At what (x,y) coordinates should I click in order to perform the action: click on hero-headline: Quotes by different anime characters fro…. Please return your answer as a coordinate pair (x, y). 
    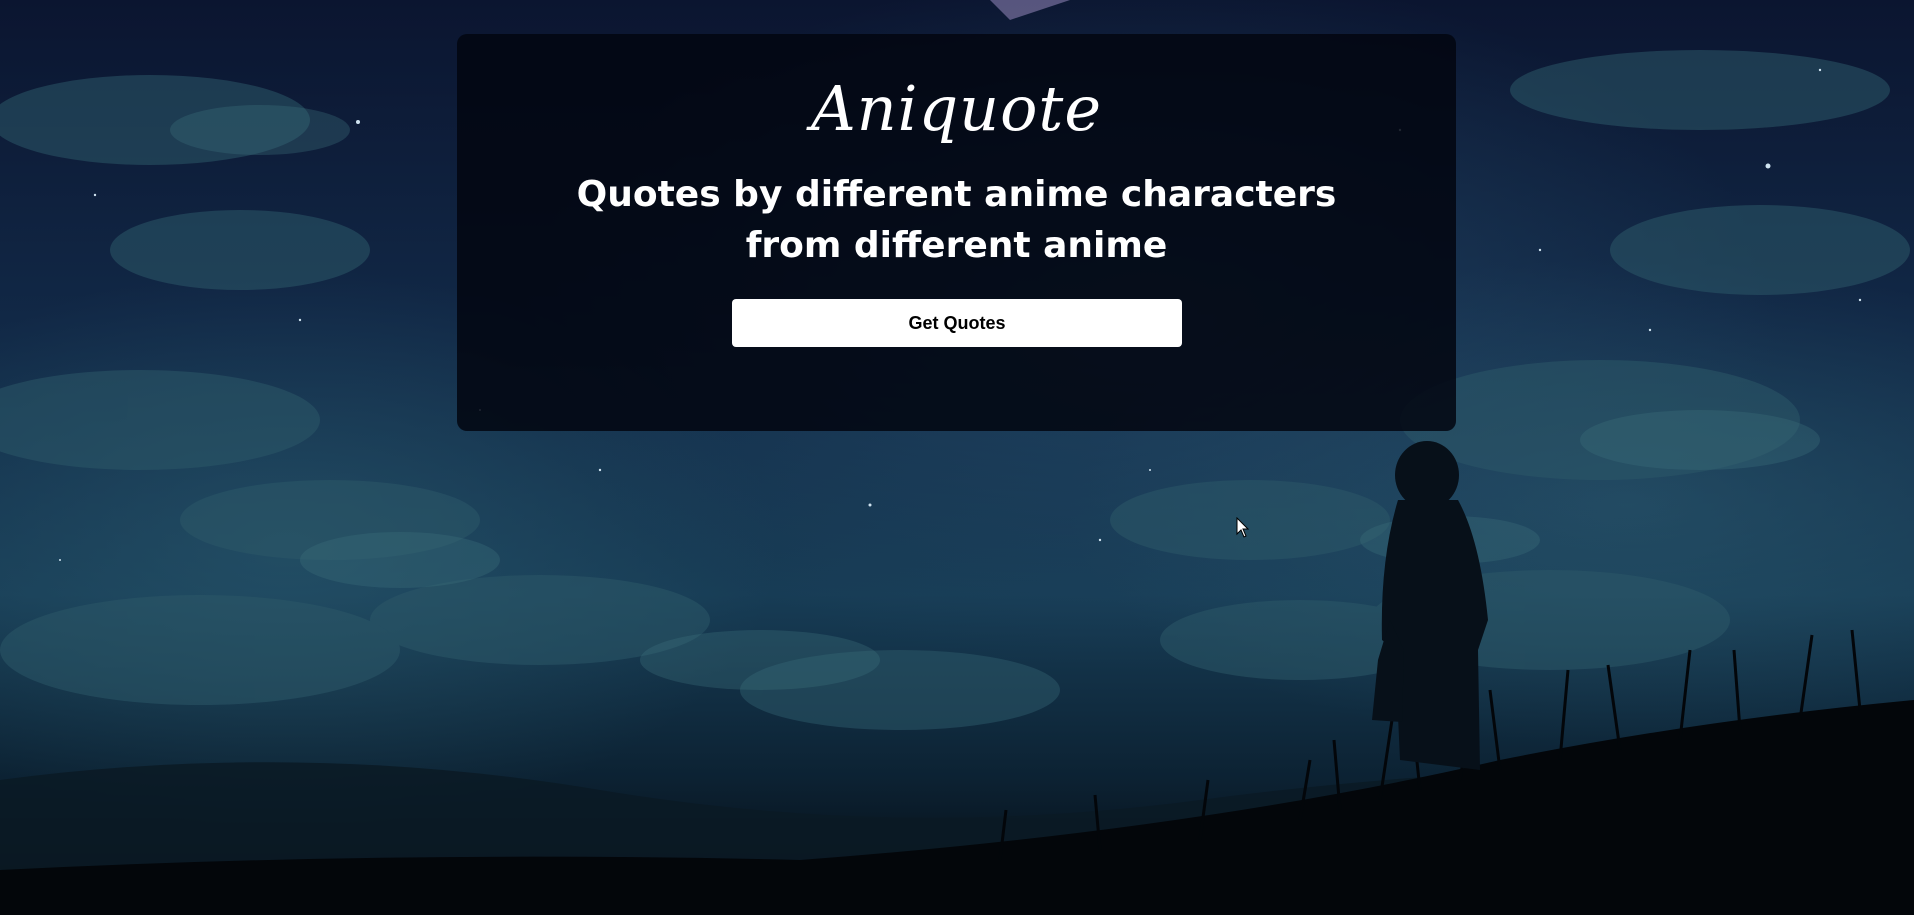
    Looking at the image, I should click on (956, 220).